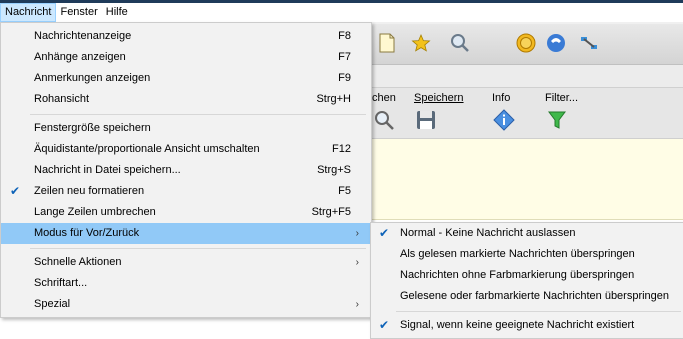 This screenshot has height=339, width=683. I want to click on search-messages-label: chen, so click(384, 98).